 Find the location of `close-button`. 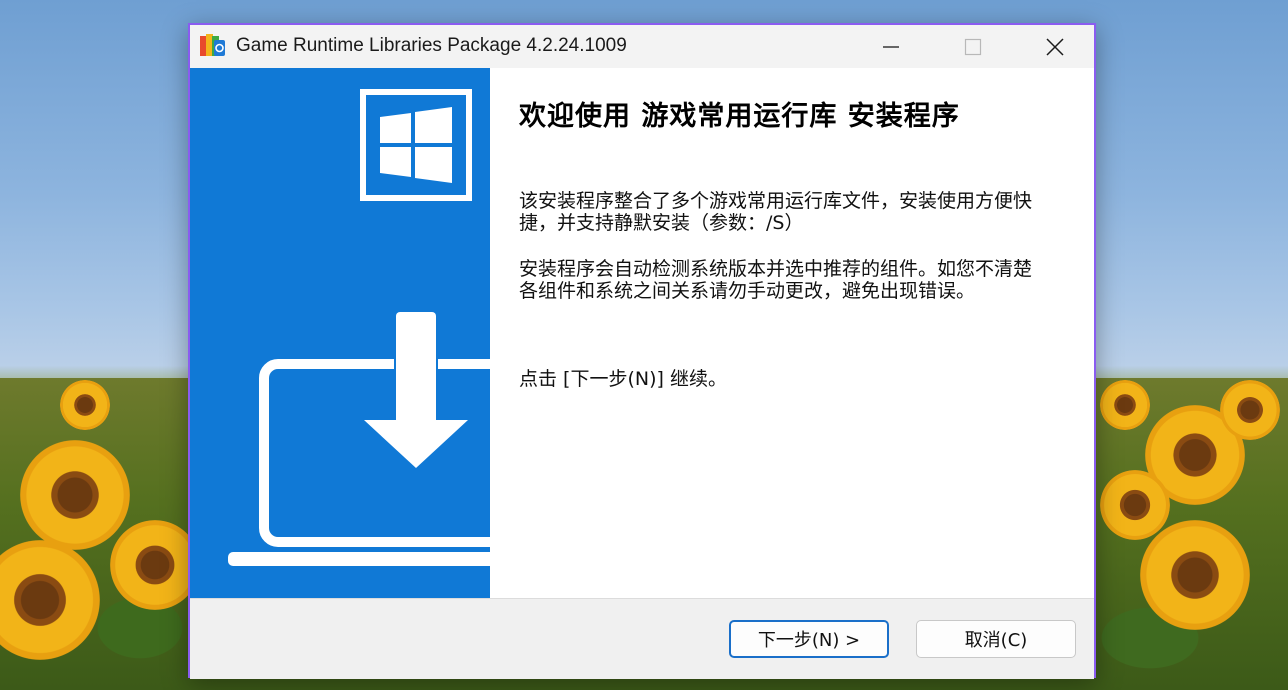

close-button is located at coordinates (1055, 46).